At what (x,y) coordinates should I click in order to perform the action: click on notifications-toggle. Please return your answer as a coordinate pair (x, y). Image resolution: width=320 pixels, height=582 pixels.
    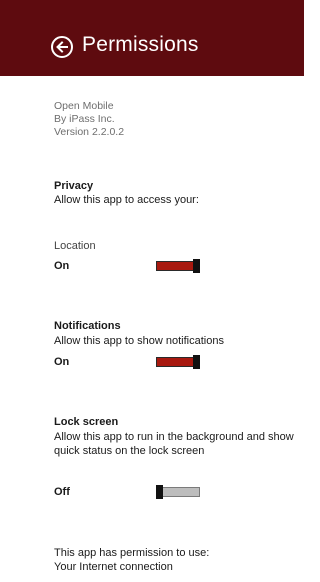
    Looking at the image, I should click on (178, 362).